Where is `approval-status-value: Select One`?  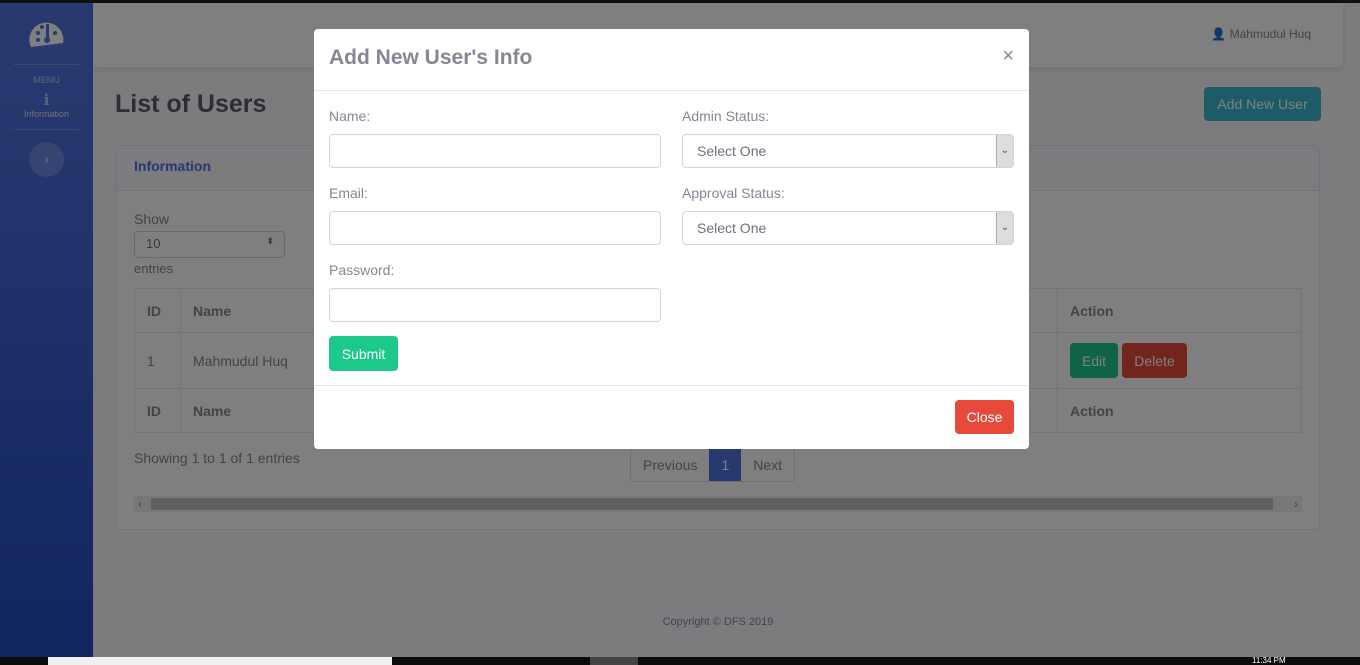
approval-status-value: Select One is located at coordinates (732, 228).